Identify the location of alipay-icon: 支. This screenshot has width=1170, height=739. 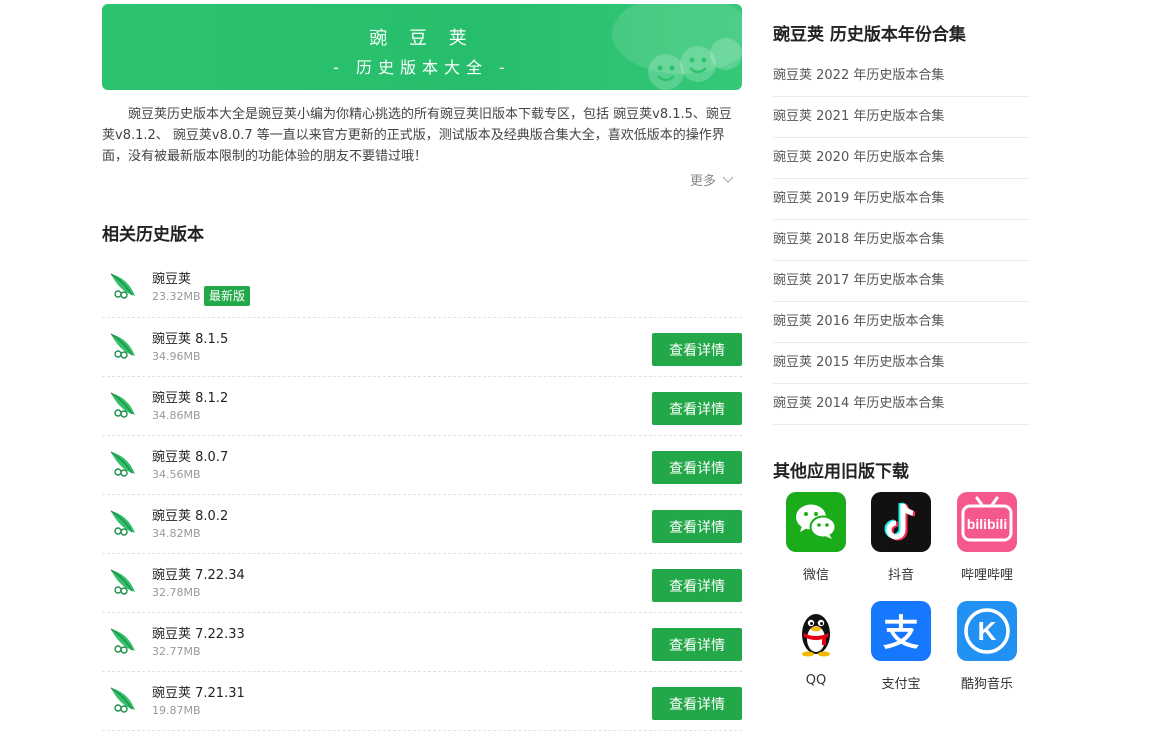
(901, 631).